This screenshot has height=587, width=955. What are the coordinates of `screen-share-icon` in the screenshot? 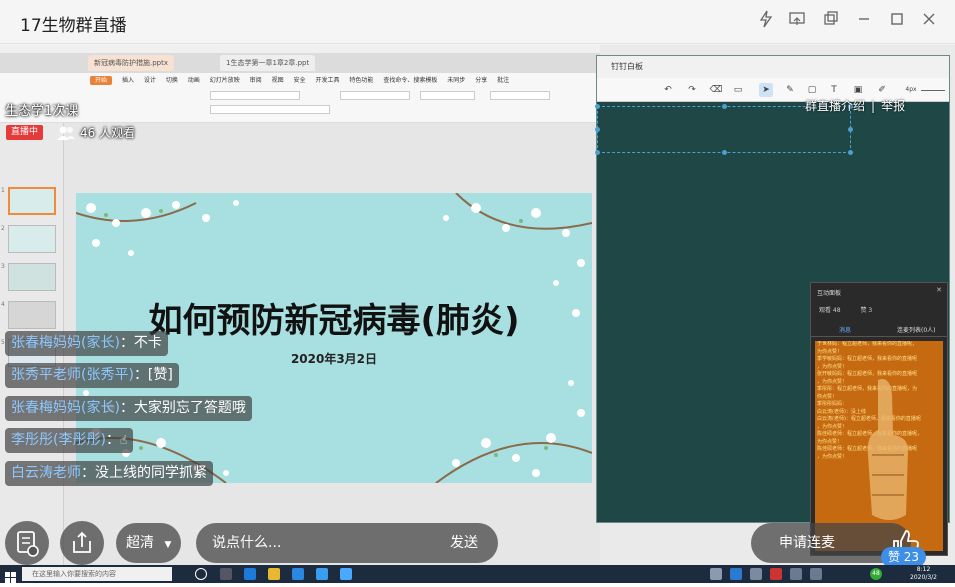 It's located at (797, 21).